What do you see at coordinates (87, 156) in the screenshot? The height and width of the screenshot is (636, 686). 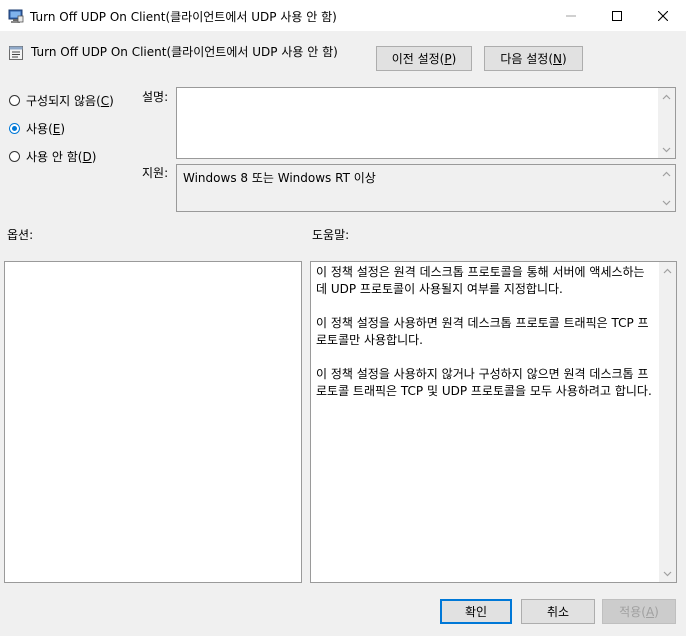 I see `radio-disabled-accesskey: D` at bounding box center [87, 156].